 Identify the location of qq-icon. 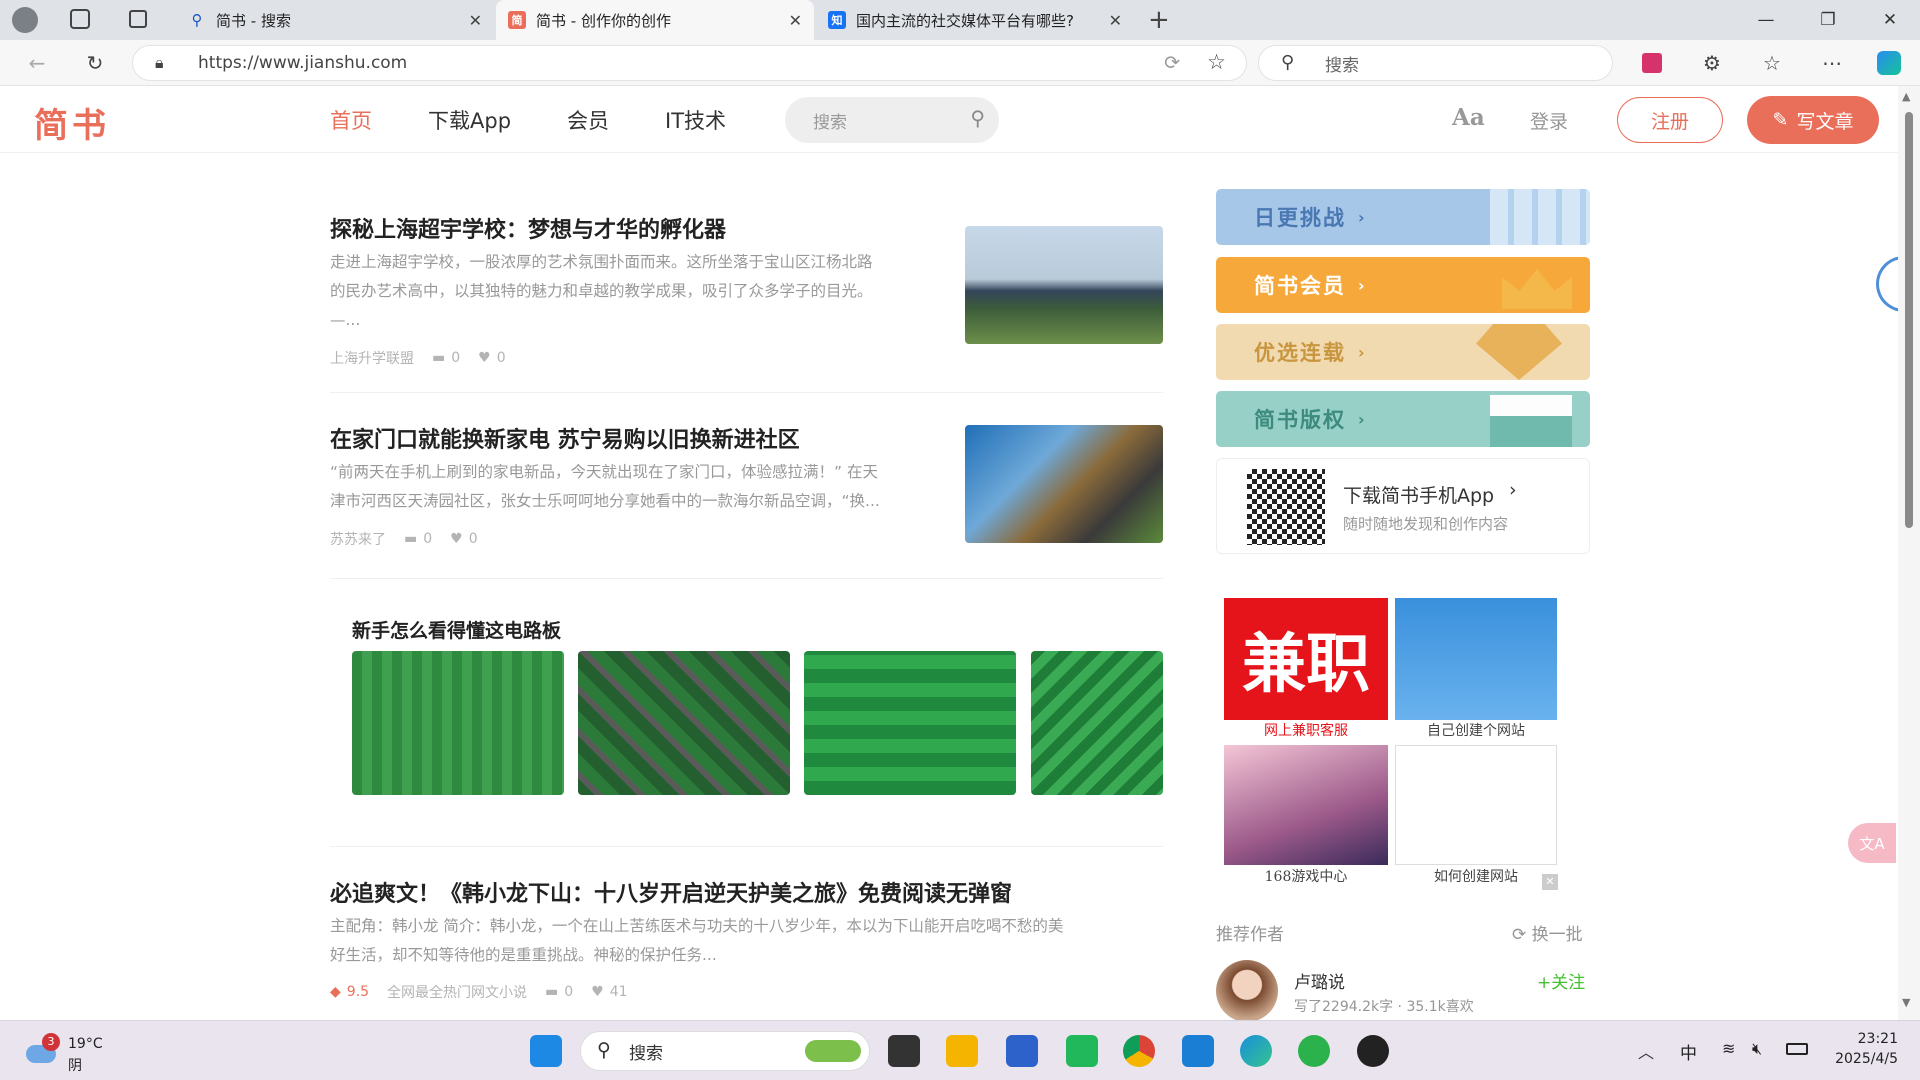
(1373, 1051).